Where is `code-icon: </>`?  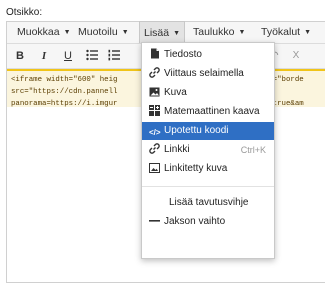 code-icon: </> is located at coordinates (155, 132).